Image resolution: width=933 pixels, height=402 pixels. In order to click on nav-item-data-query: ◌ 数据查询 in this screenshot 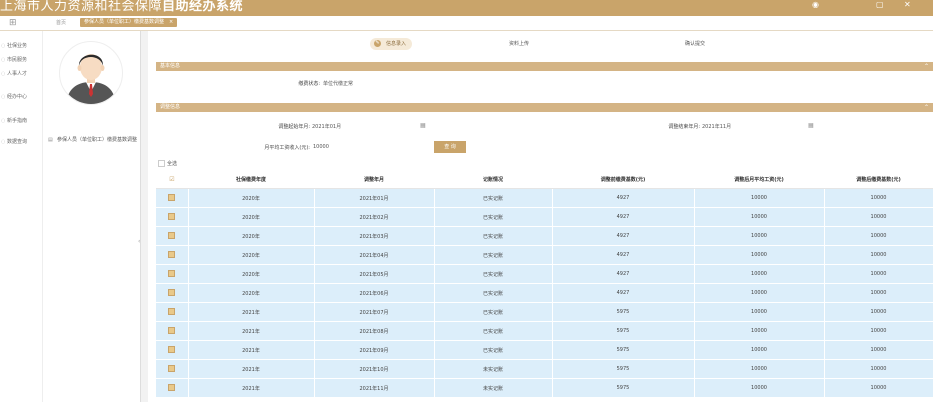, I will do `click(21, 141)`.